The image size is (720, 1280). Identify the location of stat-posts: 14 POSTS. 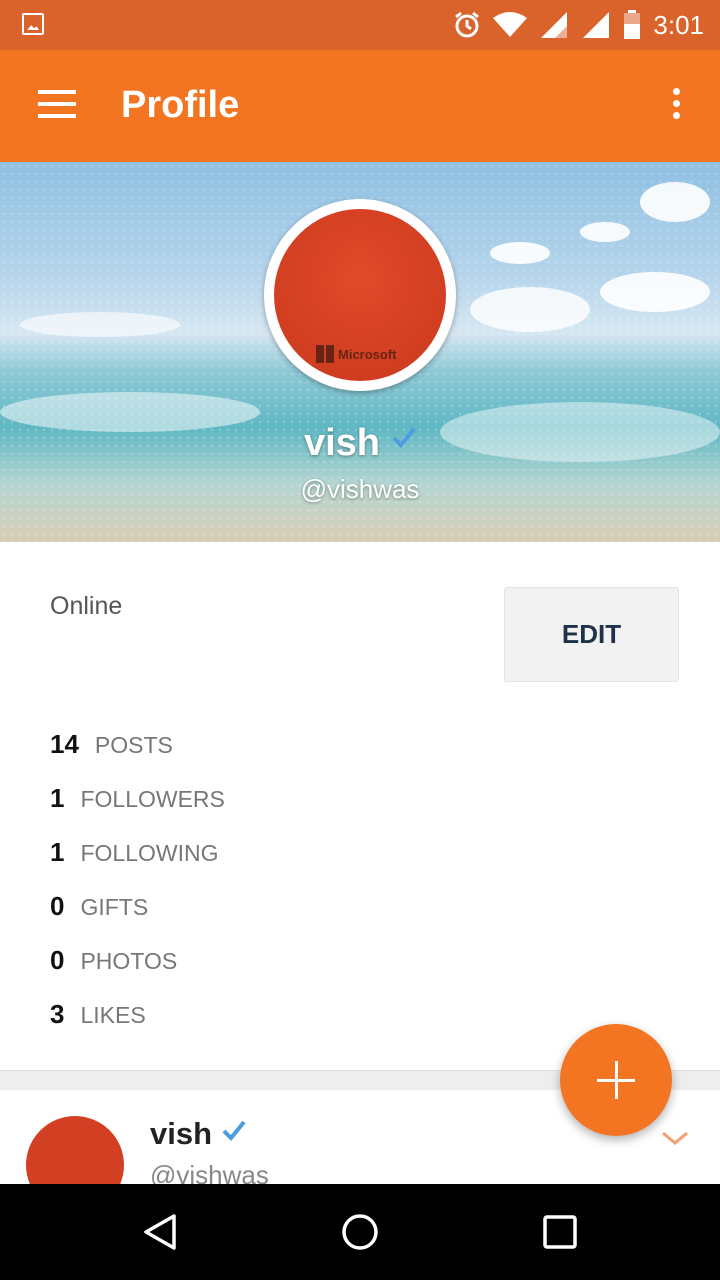
(111, 744).